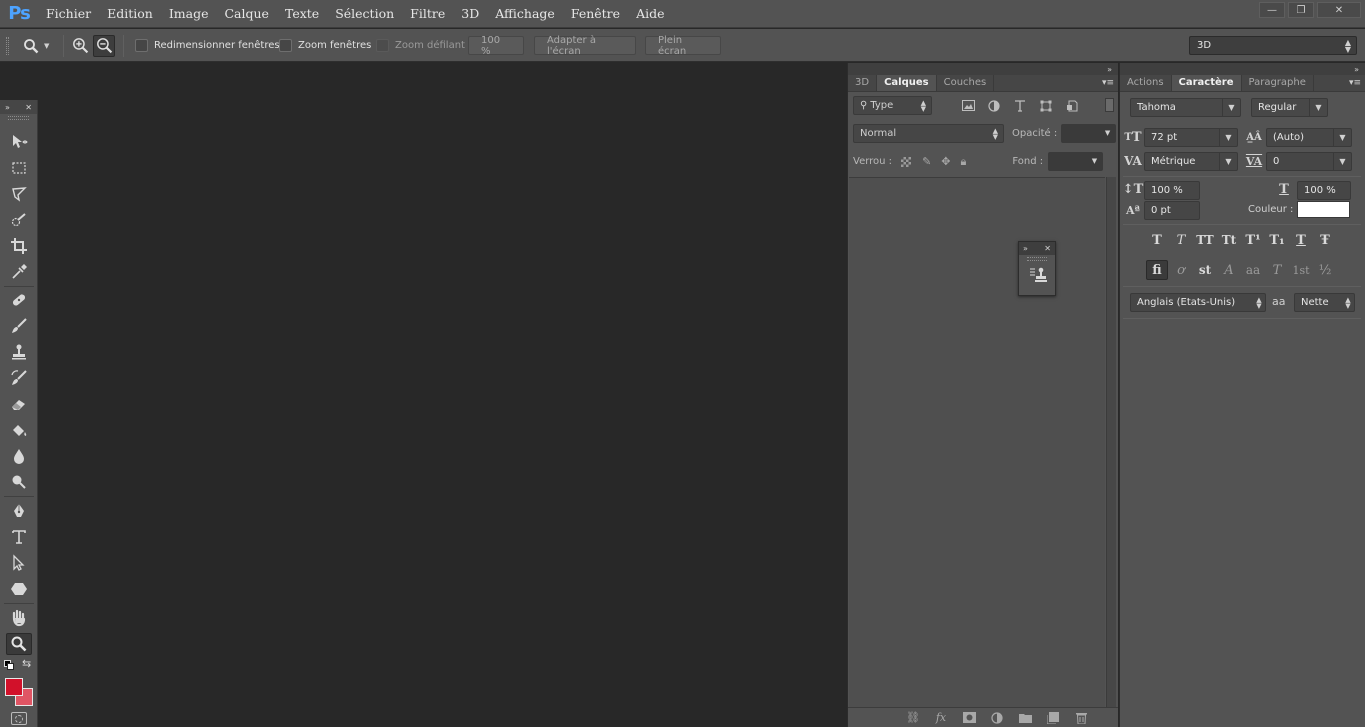 This screenshot has width=1365, height=727. Describe the element at coordinates (26, 663) in the screenshot. I see `swap-colors-icon: ⇆` at that location.